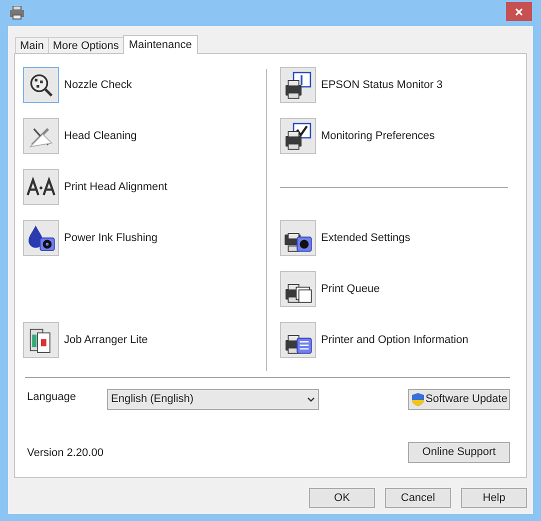 The width and height of the screenshot is (541, 521). What do you see at coordinates (459, 452) in the screenshot?
I see `online-support-button: Online Support` at bounding box center [459, 452].